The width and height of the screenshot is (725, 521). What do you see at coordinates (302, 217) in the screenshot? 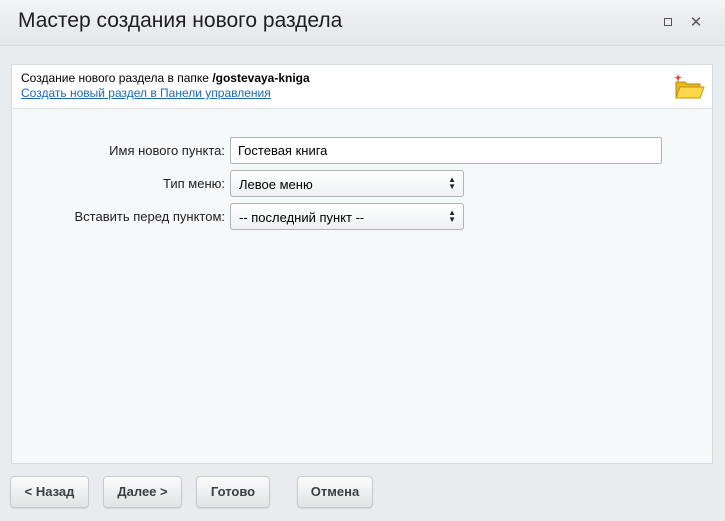
I see `insert-before-value: -- последний пункт --` at bounding box center [302, 217].